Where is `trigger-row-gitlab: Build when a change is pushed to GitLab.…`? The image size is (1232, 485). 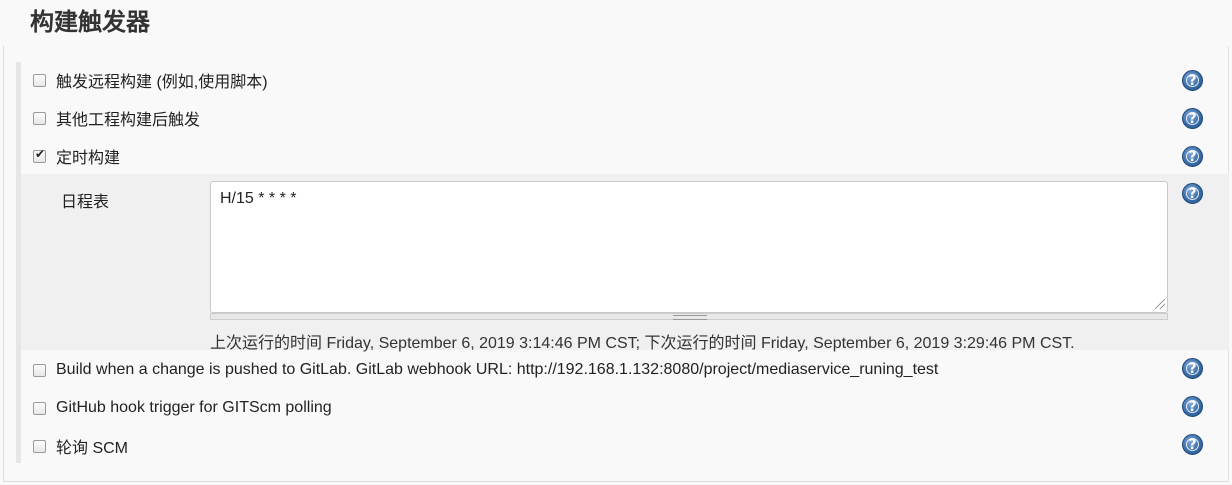 trigger-row-gitlab: Build when a change is pushed to GitLab.… is located at coordinates (618, 370).